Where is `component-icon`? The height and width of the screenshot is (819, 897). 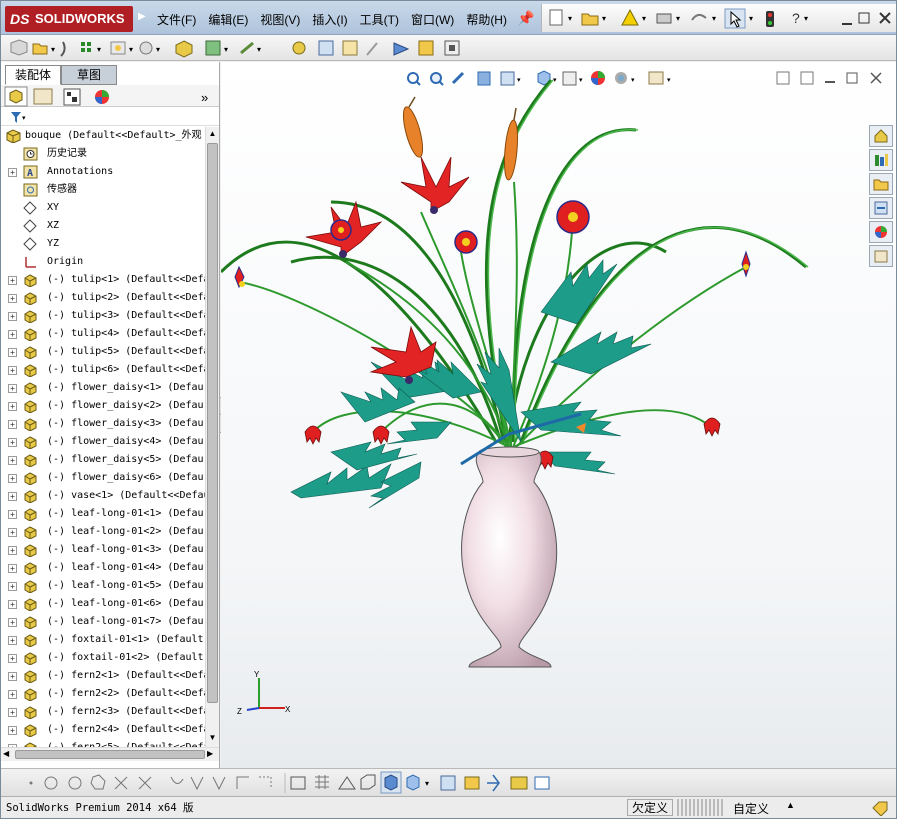
component-icon is located at coordinates (19, 47).